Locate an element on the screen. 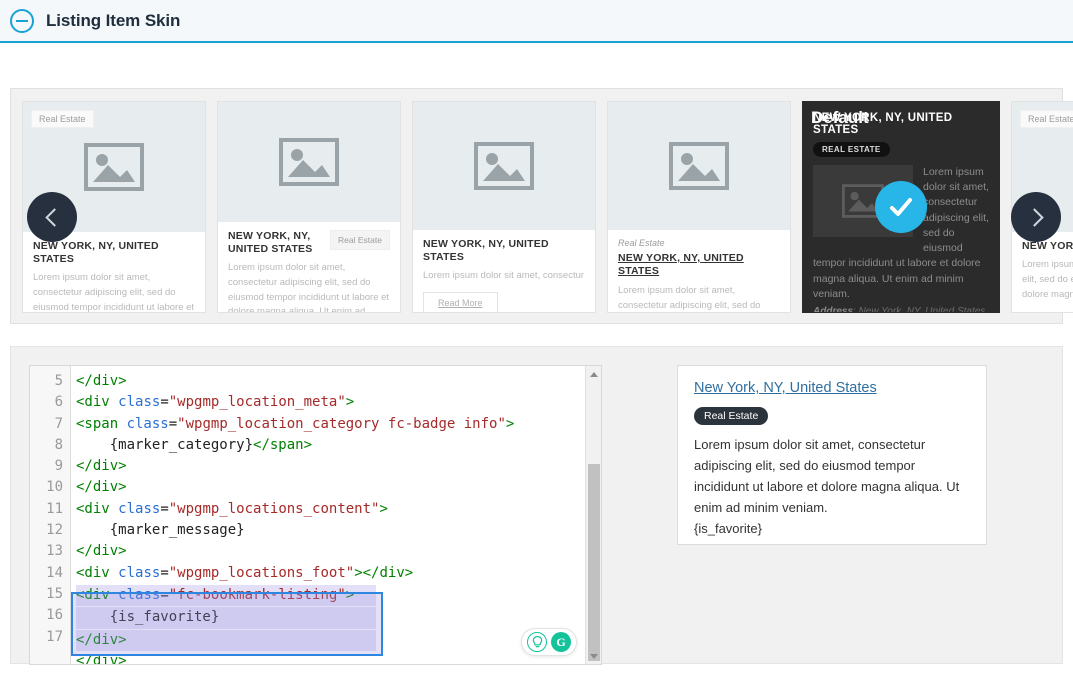 This screenshot has width=1073, height=699. code-token: ></div> is located at coordinates (384, 572).